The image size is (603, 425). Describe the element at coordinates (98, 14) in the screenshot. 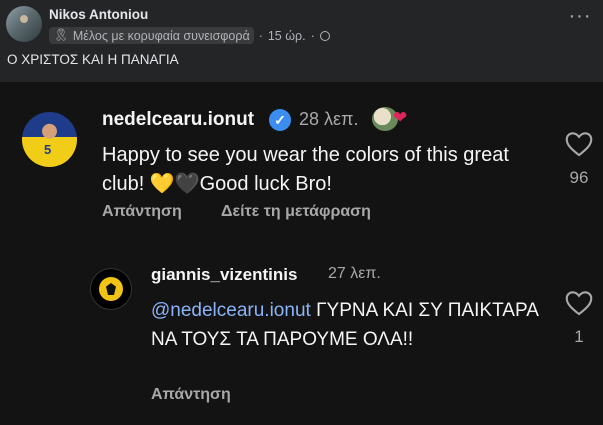

I see `post-author-name: Nikos Antoniou` at that location.